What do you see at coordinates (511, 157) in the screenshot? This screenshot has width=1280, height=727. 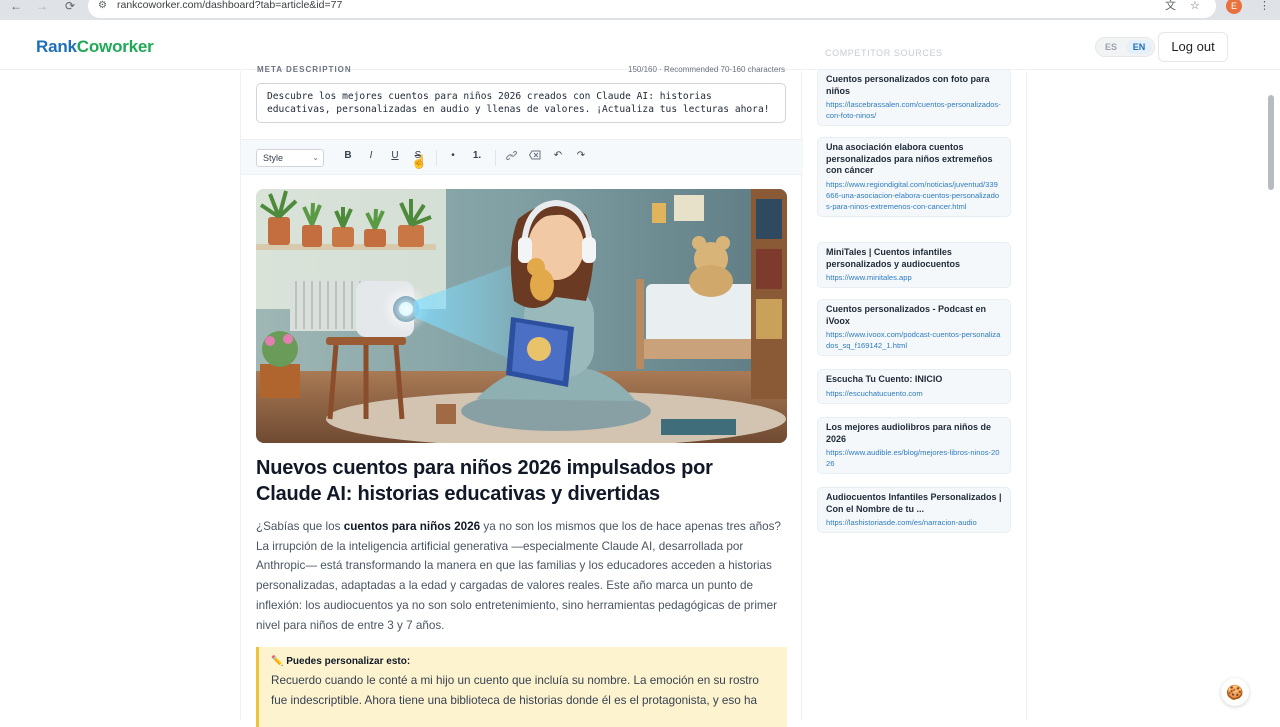 I see `link-icon` at bounding box center [511, 157].